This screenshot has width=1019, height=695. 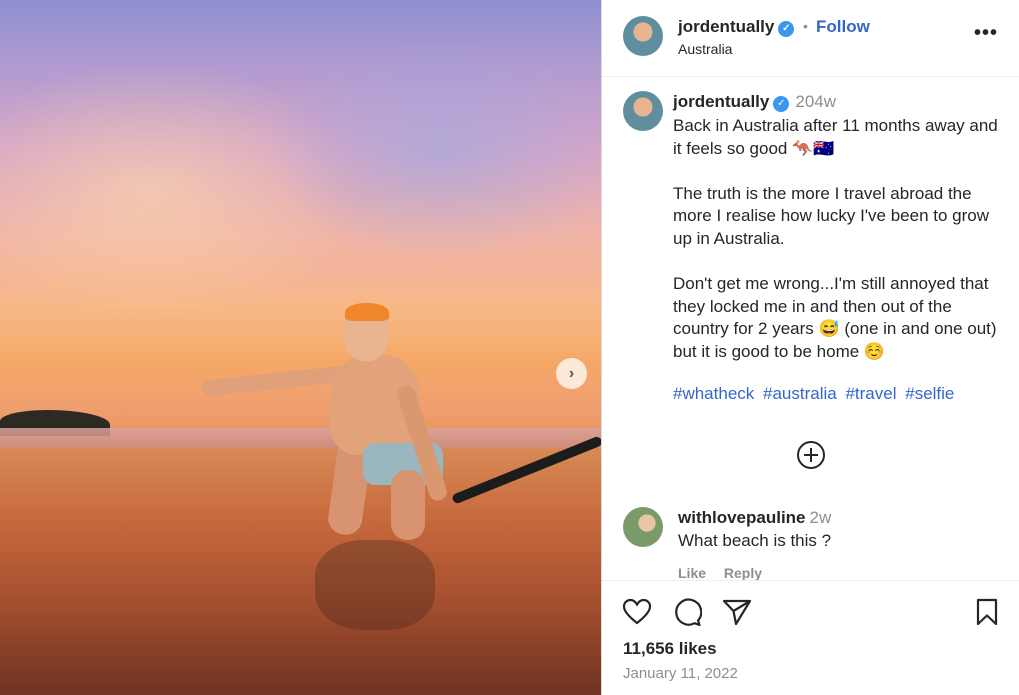 I want to click on heart-icon, so click(x=637, y=612).